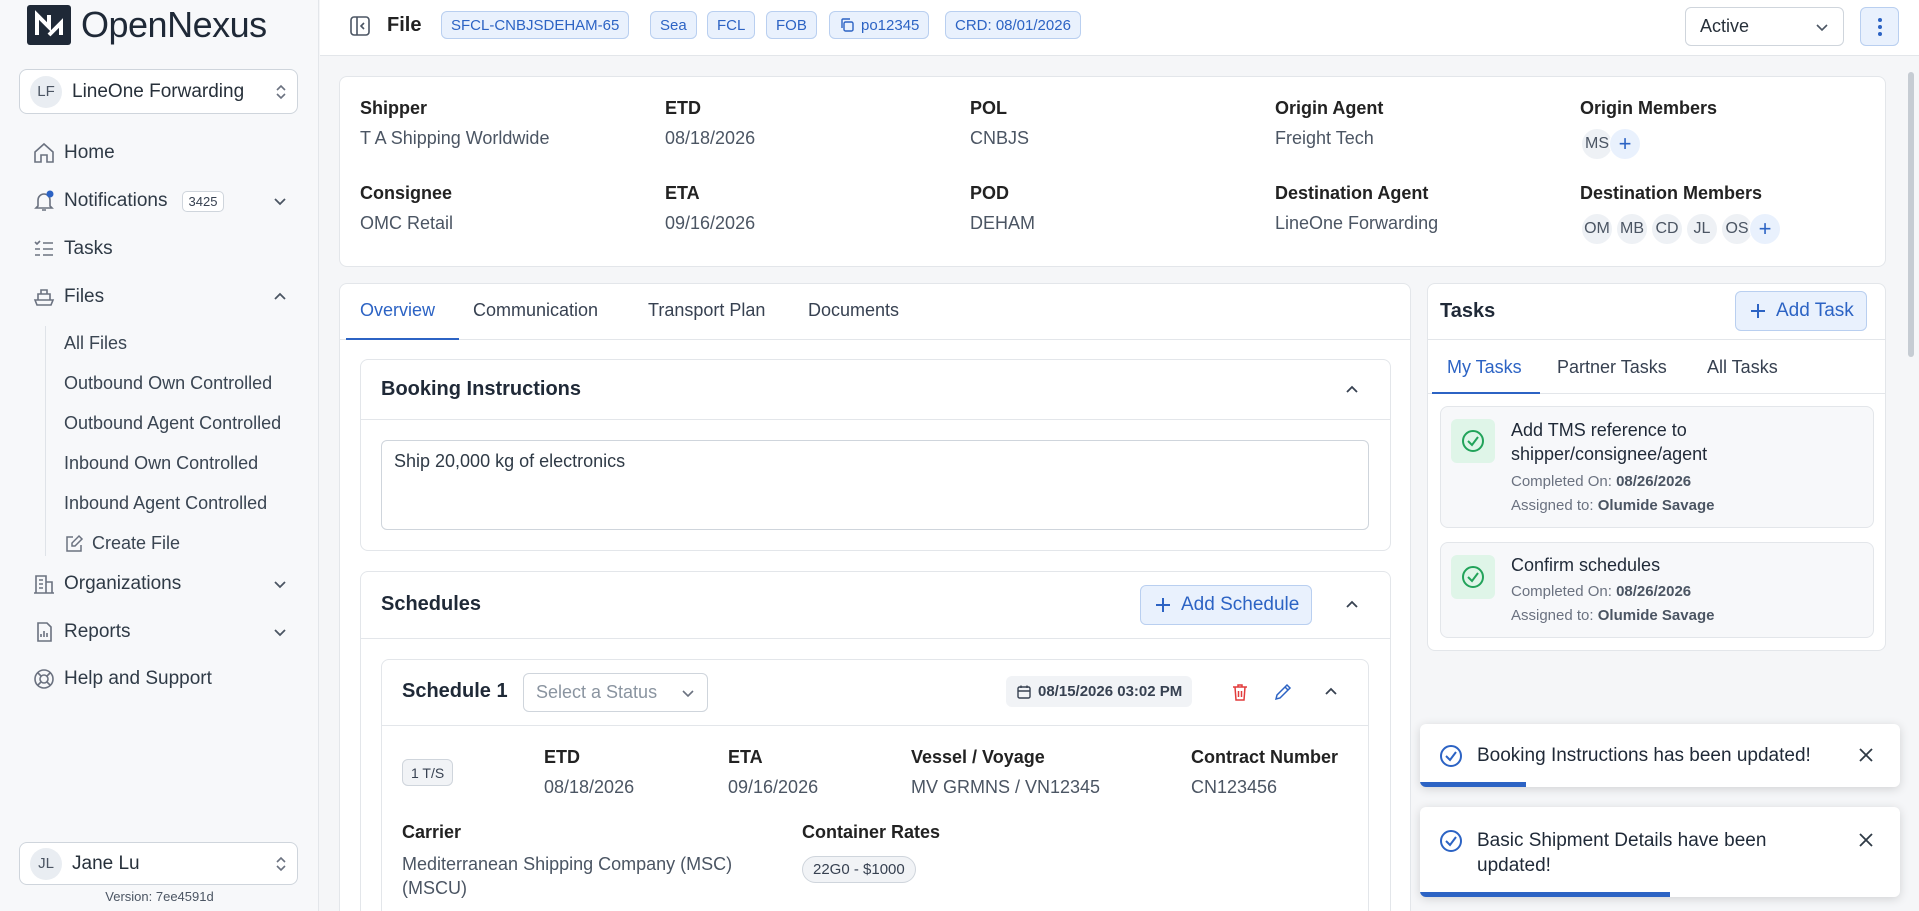 The width and height of the screenshot is (1919, 911). Describe the element at coordinates (432, 832) in the screenshot. I see `carrier-label: Carrier` at that location.